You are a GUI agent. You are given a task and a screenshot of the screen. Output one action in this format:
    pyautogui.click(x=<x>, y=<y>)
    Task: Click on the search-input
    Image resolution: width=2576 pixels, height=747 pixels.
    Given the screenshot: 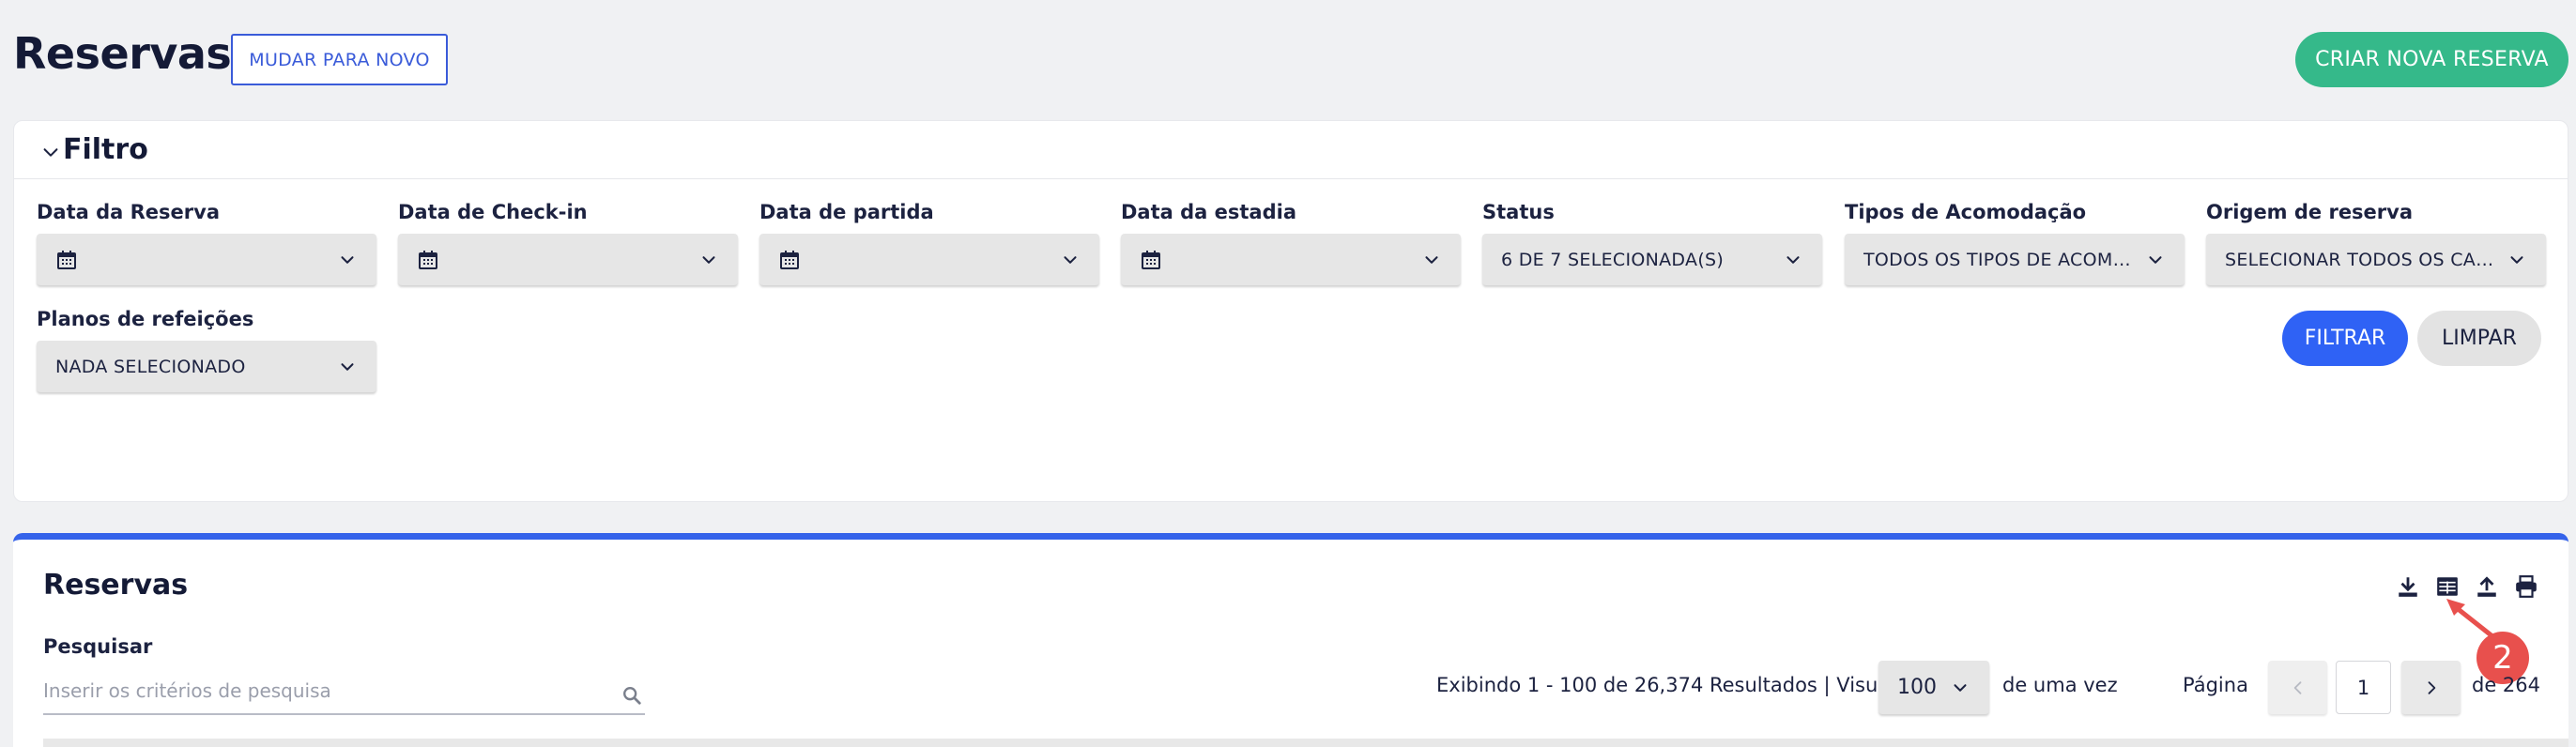 What is the action you would take?
    pyautogui.click(x=344, y=691)
    